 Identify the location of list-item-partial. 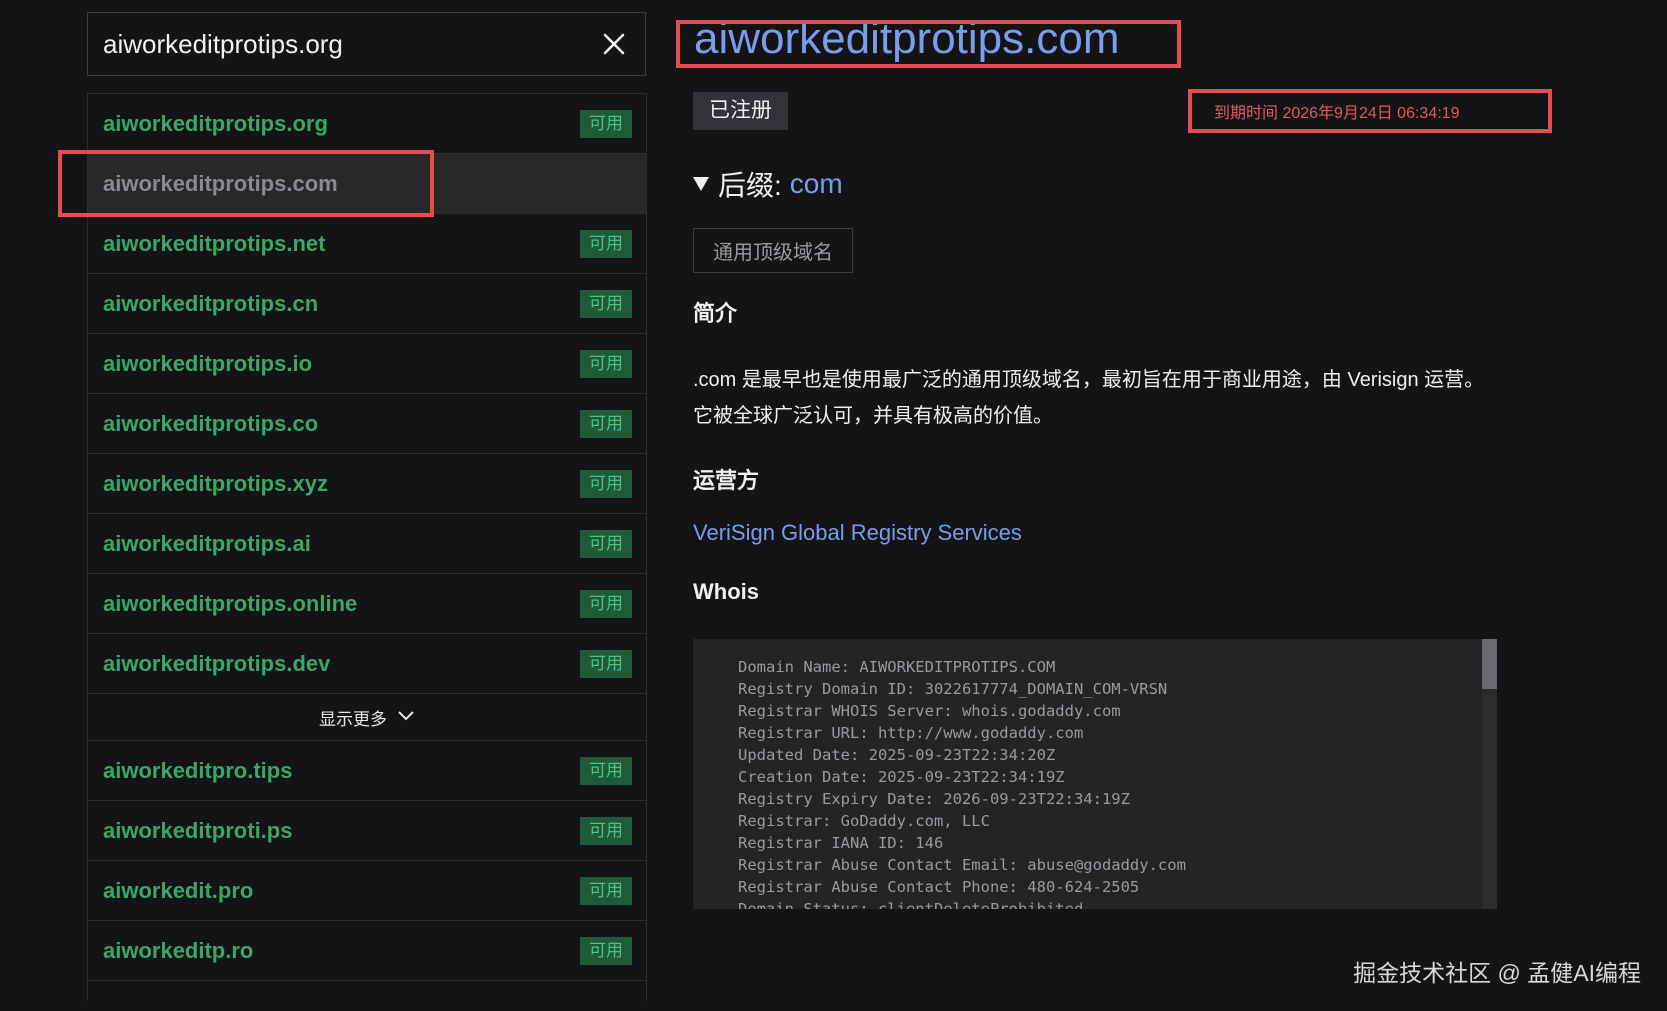
(367, 991).